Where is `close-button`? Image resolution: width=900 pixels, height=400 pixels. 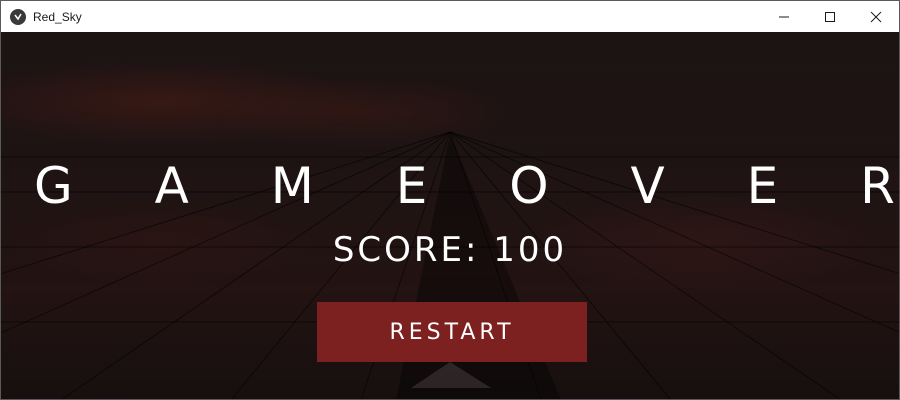
close-button is located at coordinates (876, 16).